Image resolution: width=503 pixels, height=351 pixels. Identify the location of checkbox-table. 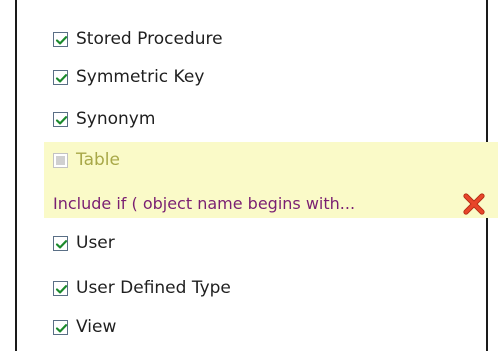
(60, 160).